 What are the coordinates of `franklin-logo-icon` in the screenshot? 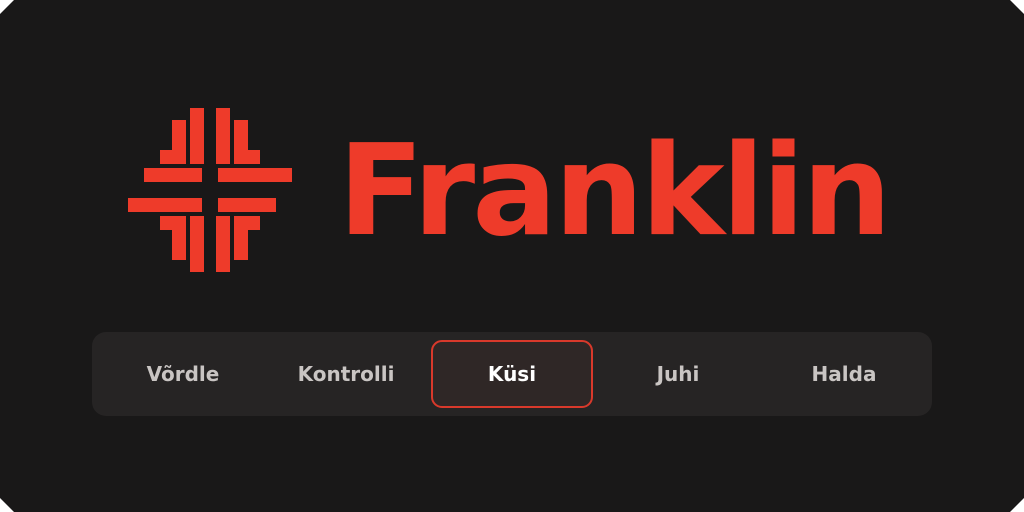 It's located at (210, 190).